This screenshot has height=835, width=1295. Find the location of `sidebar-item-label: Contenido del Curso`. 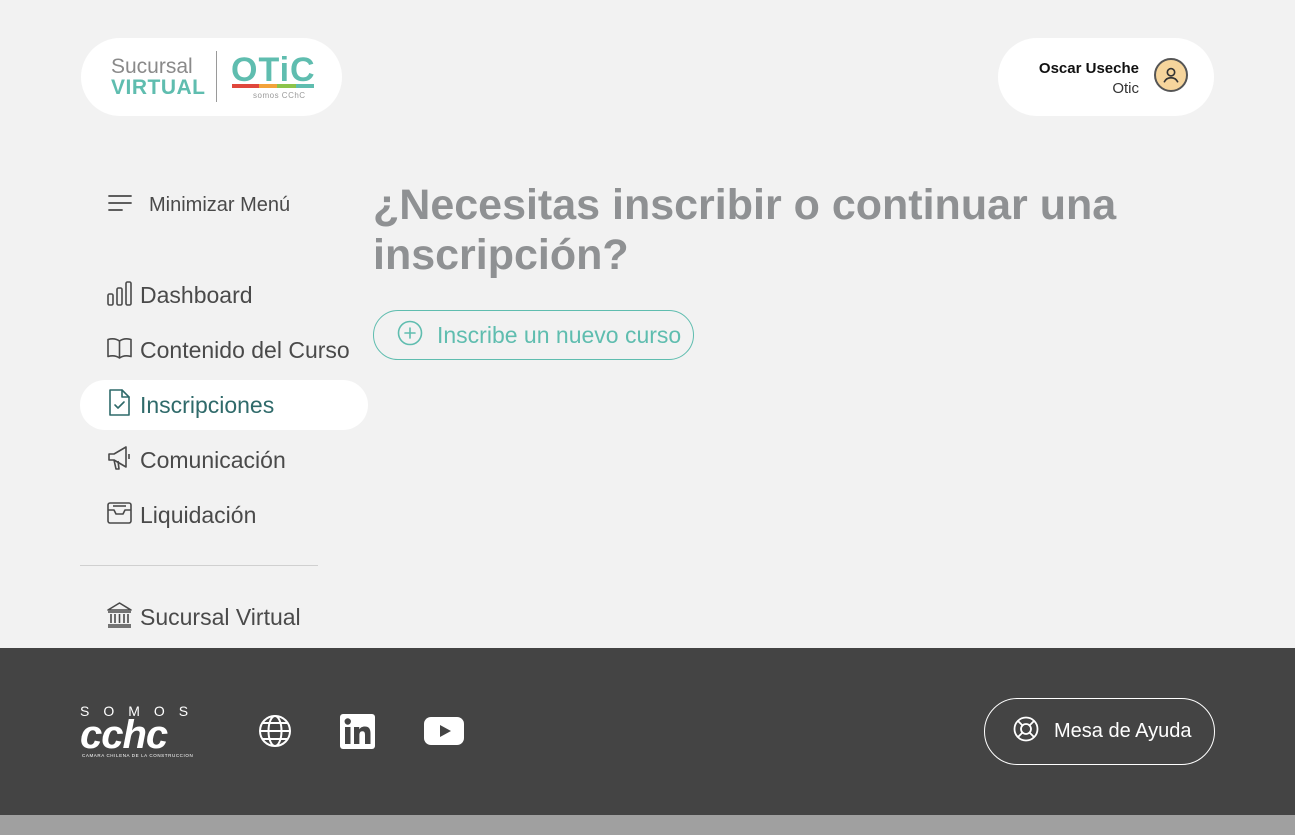

sidebar-item-label: Contenido del Curso is located at coordinates (245, 349).